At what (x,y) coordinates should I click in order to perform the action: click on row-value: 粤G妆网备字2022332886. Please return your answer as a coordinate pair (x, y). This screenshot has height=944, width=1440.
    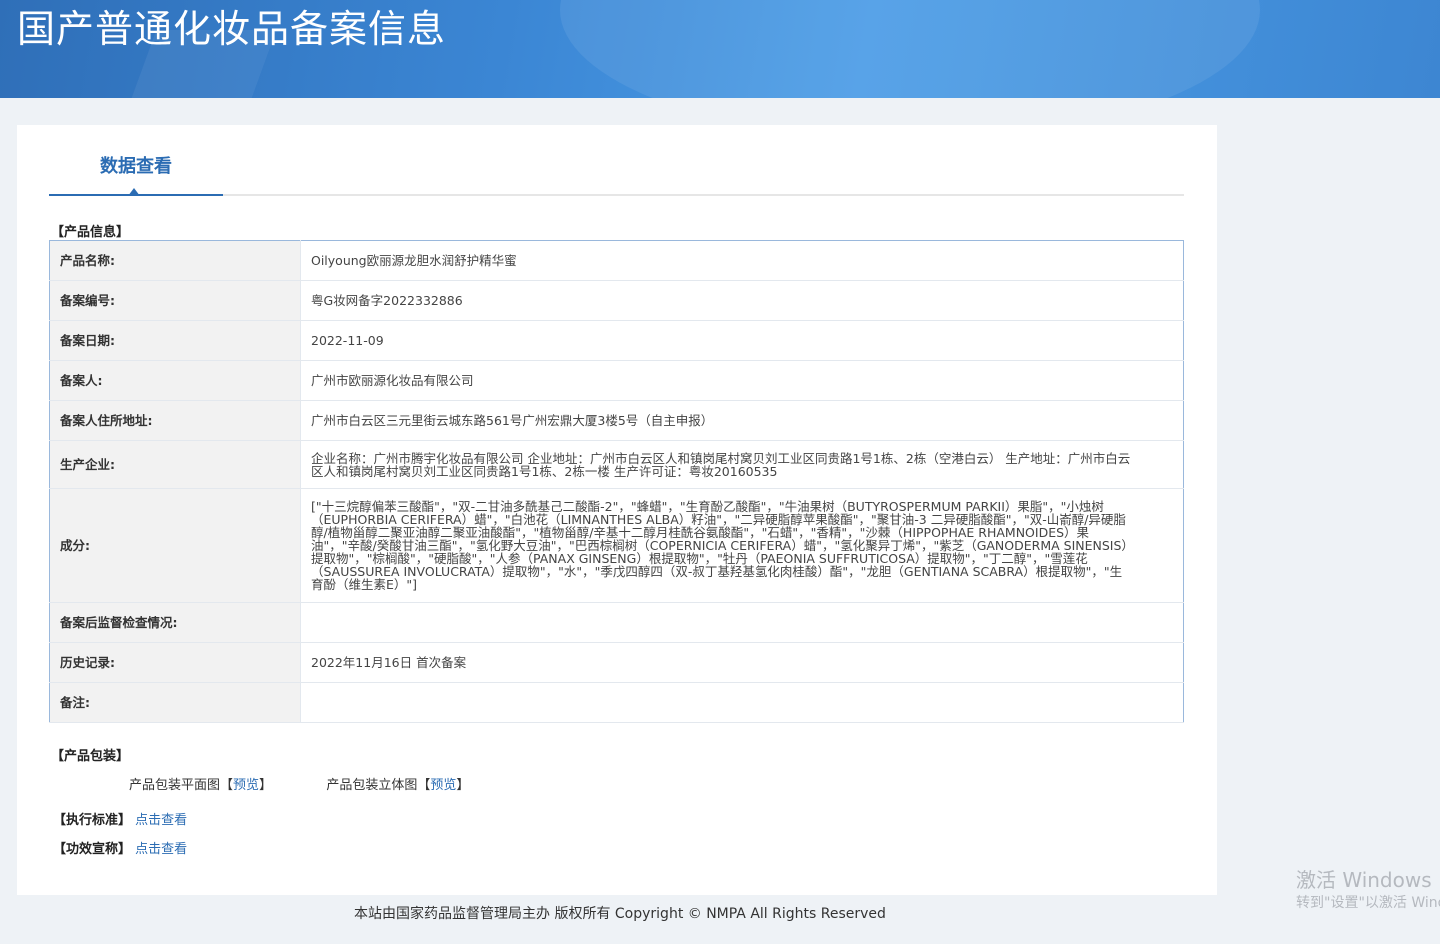
    Looking at the image, I should click on (742, 300).